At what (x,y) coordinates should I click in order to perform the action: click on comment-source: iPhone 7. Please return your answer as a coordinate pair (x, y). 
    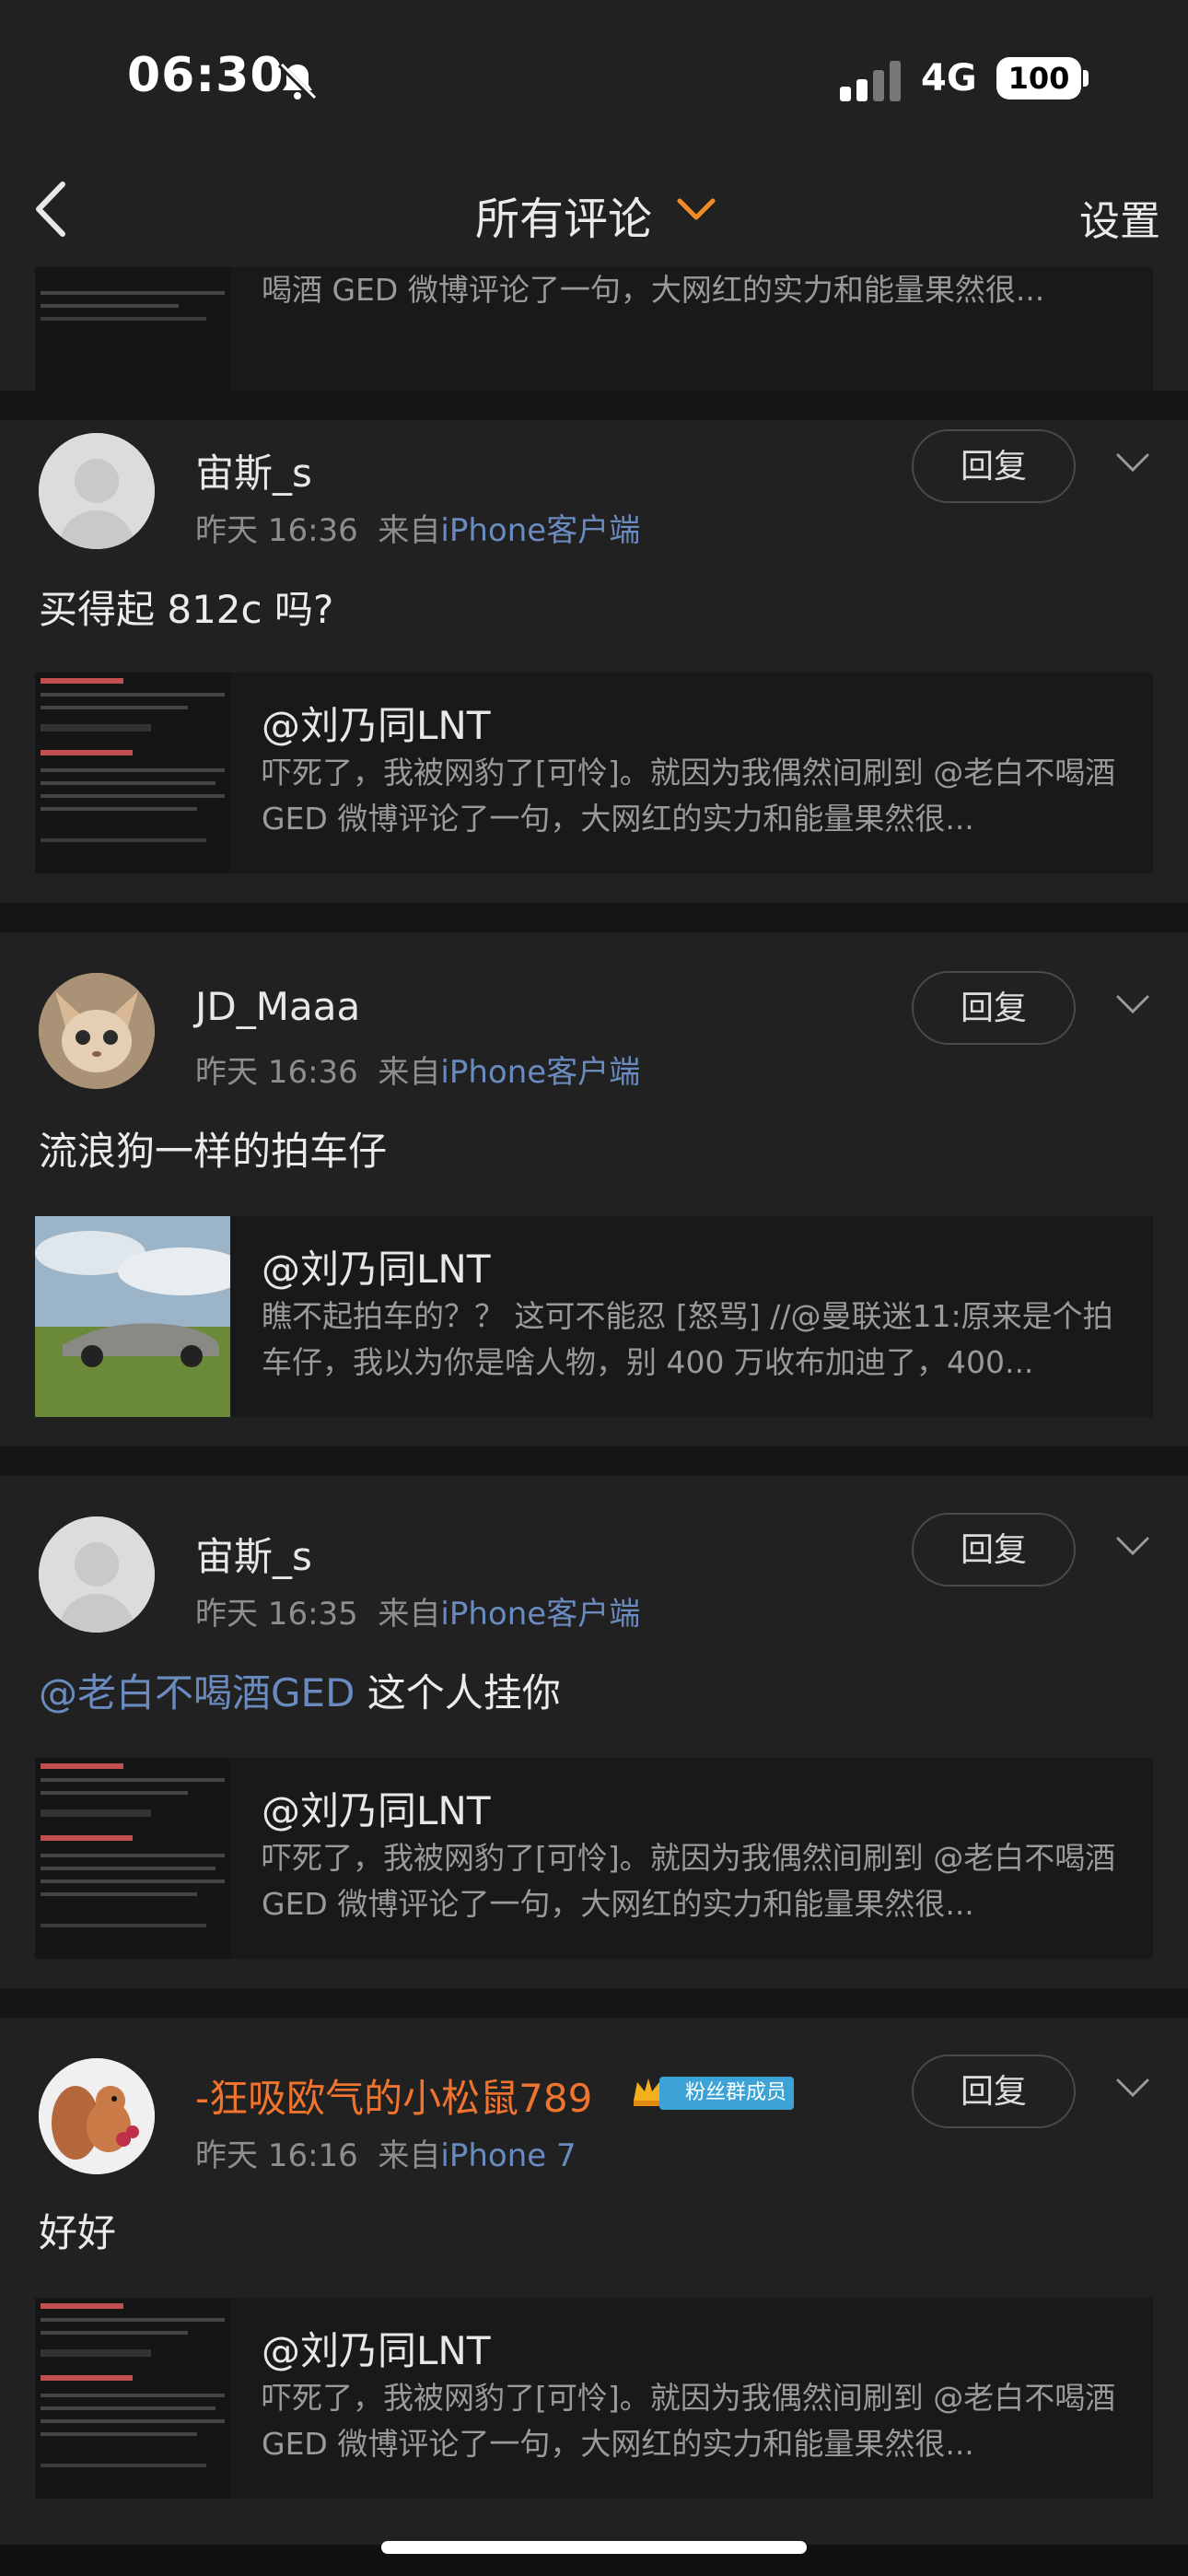
    Looking at the image, I should click on (508, 2155).